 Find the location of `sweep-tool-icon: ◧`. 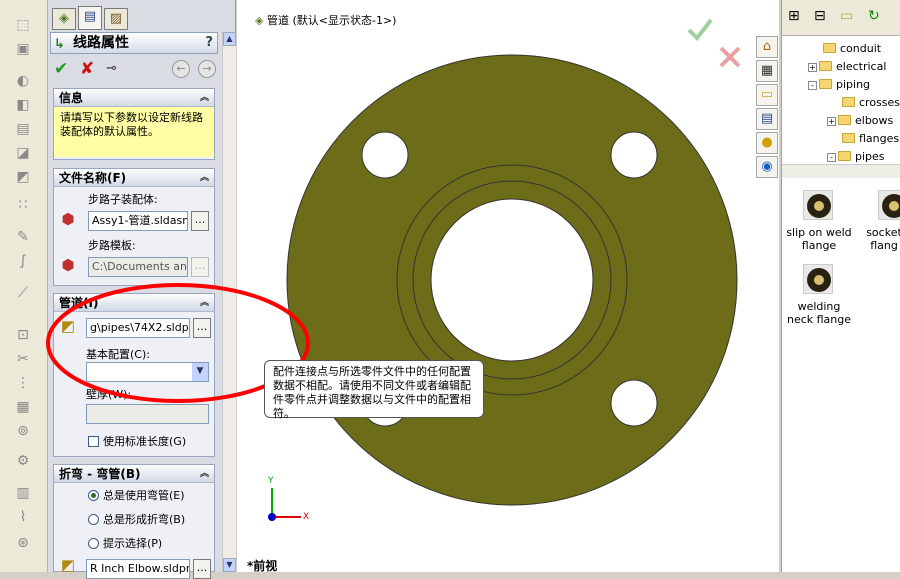

sweep-tool-icon: ◧ is located at coordinates (23, 105).